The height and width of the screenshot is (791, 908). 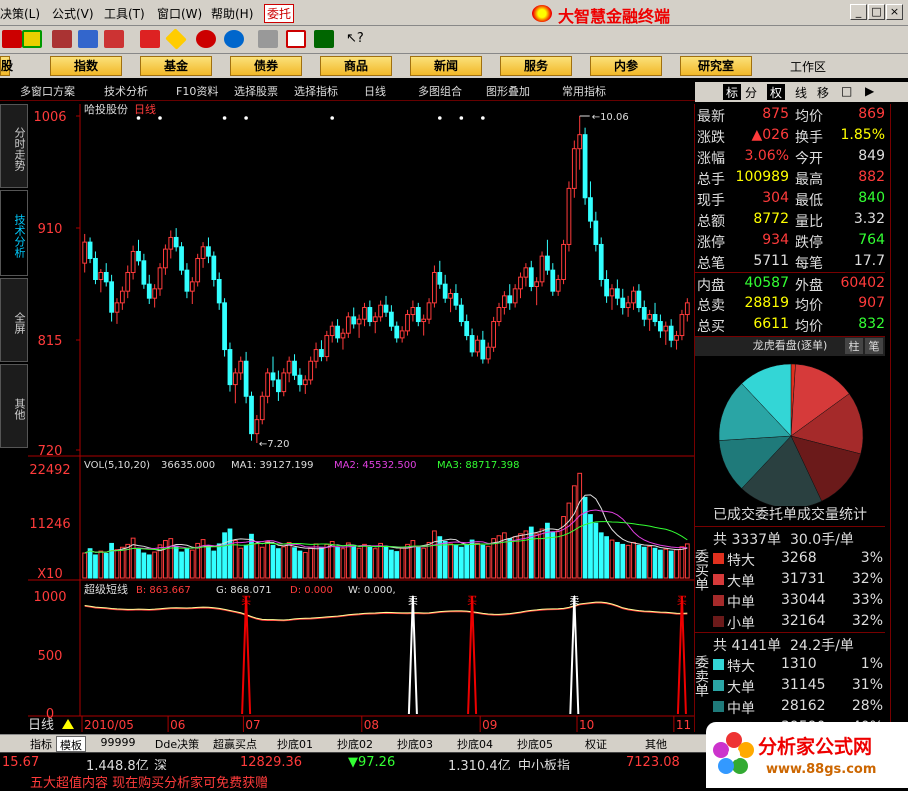 I want to click on section-insider: 内参, so click(x=626, y=66).